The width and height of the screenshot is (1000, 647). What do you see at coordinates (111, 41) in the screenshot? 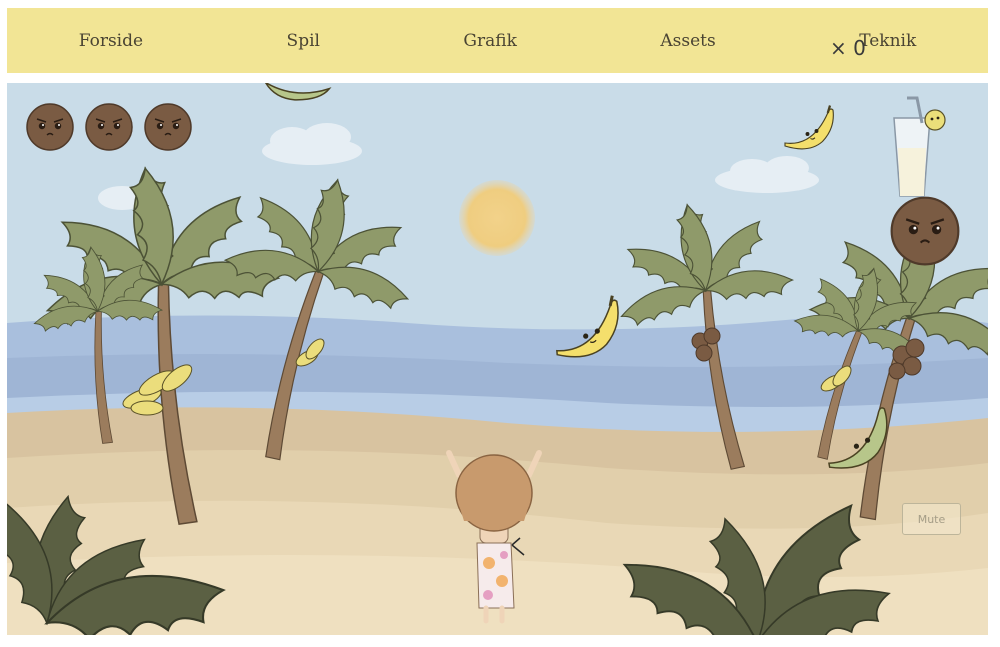
I see `nav-forside: Forside` at bounding box center [111, 41].